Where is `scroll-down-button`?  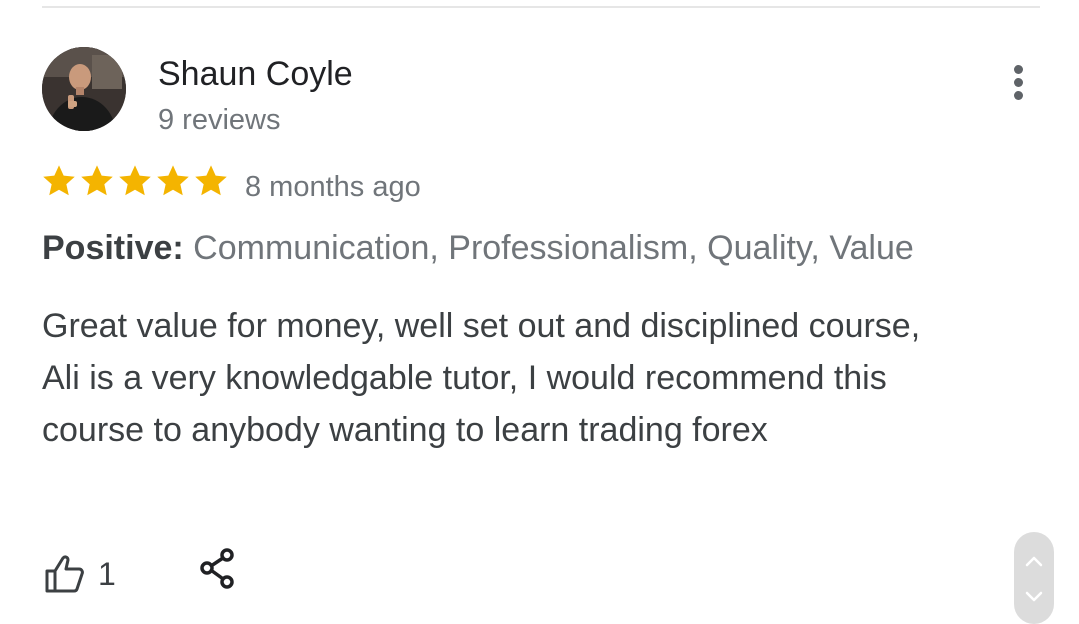
scroll-down-button is located at coordinates (1034, 597).